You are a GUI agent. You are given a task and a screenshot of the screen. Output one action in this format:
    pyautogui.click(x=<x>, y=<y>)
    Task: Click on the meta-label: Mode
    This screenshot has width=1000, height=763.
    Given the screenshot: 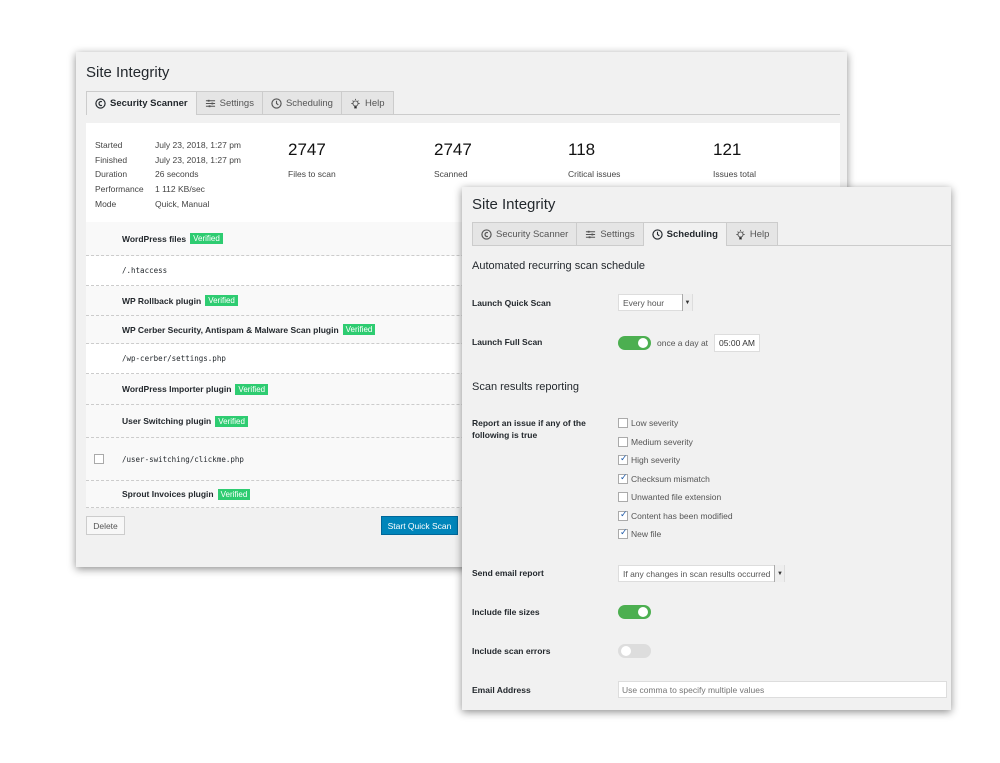 What is the action you would take?
    pyautogui.click(x=106, y=203)
    